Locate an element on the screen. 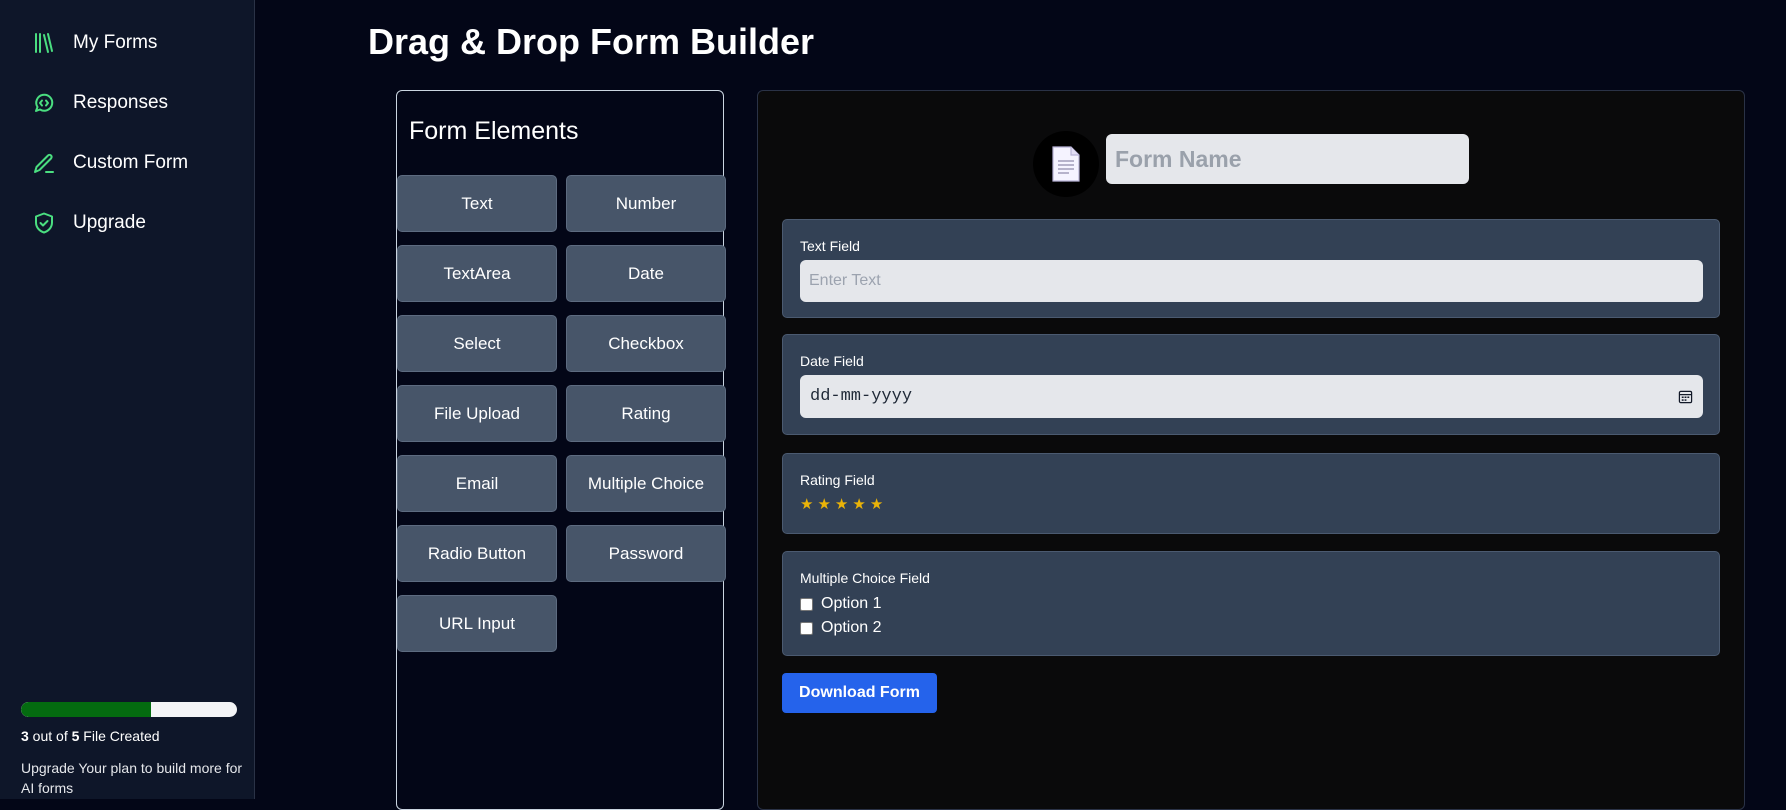 This screenshot has height=810, width=1786. element-url-input-button: URL Input is located at coordinates (477, 623).